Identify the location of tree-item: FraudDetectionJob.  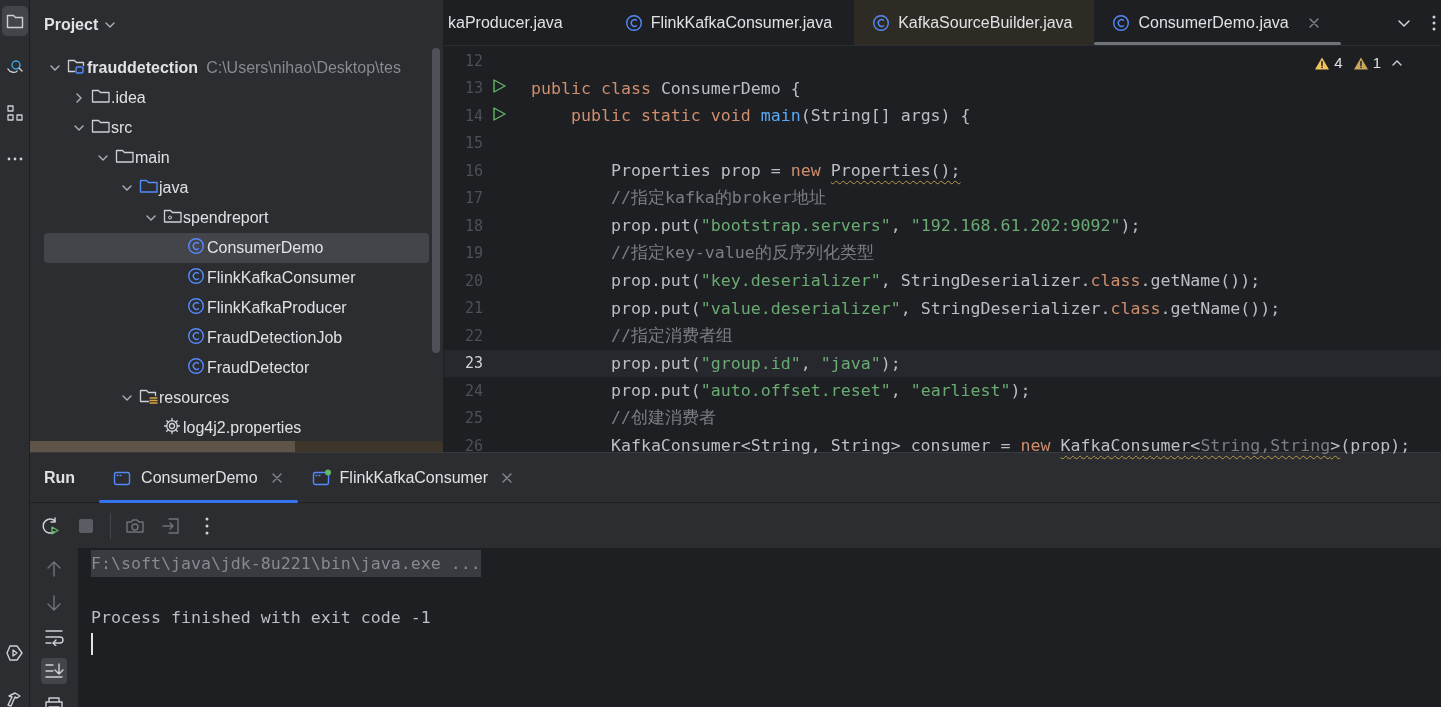
(236, 338).